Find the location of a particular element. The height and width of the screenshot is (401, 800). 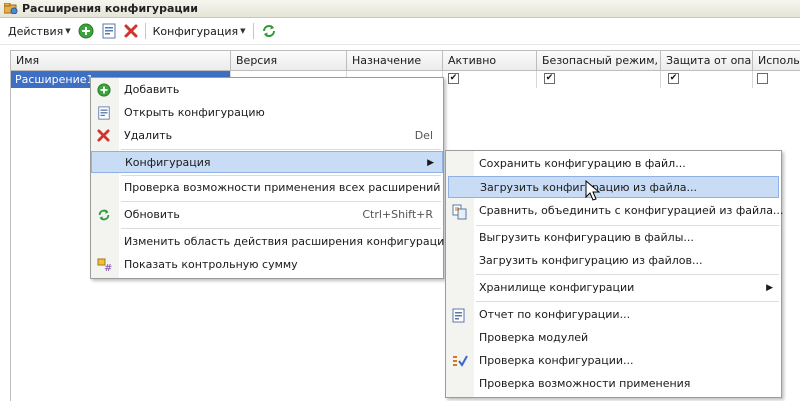

window-titlebar: Расширения конфигурации is located at coordinates (400, 9).